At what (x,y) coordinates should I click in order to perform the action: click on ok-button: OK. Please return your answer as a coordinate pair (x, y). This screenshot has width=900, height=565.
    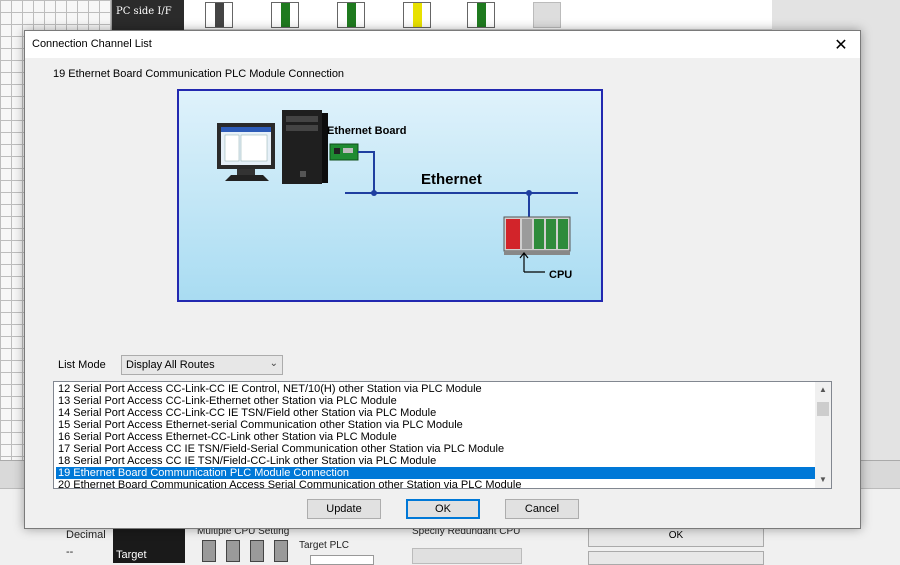
    Looking at the image, I should click on (443, 509).